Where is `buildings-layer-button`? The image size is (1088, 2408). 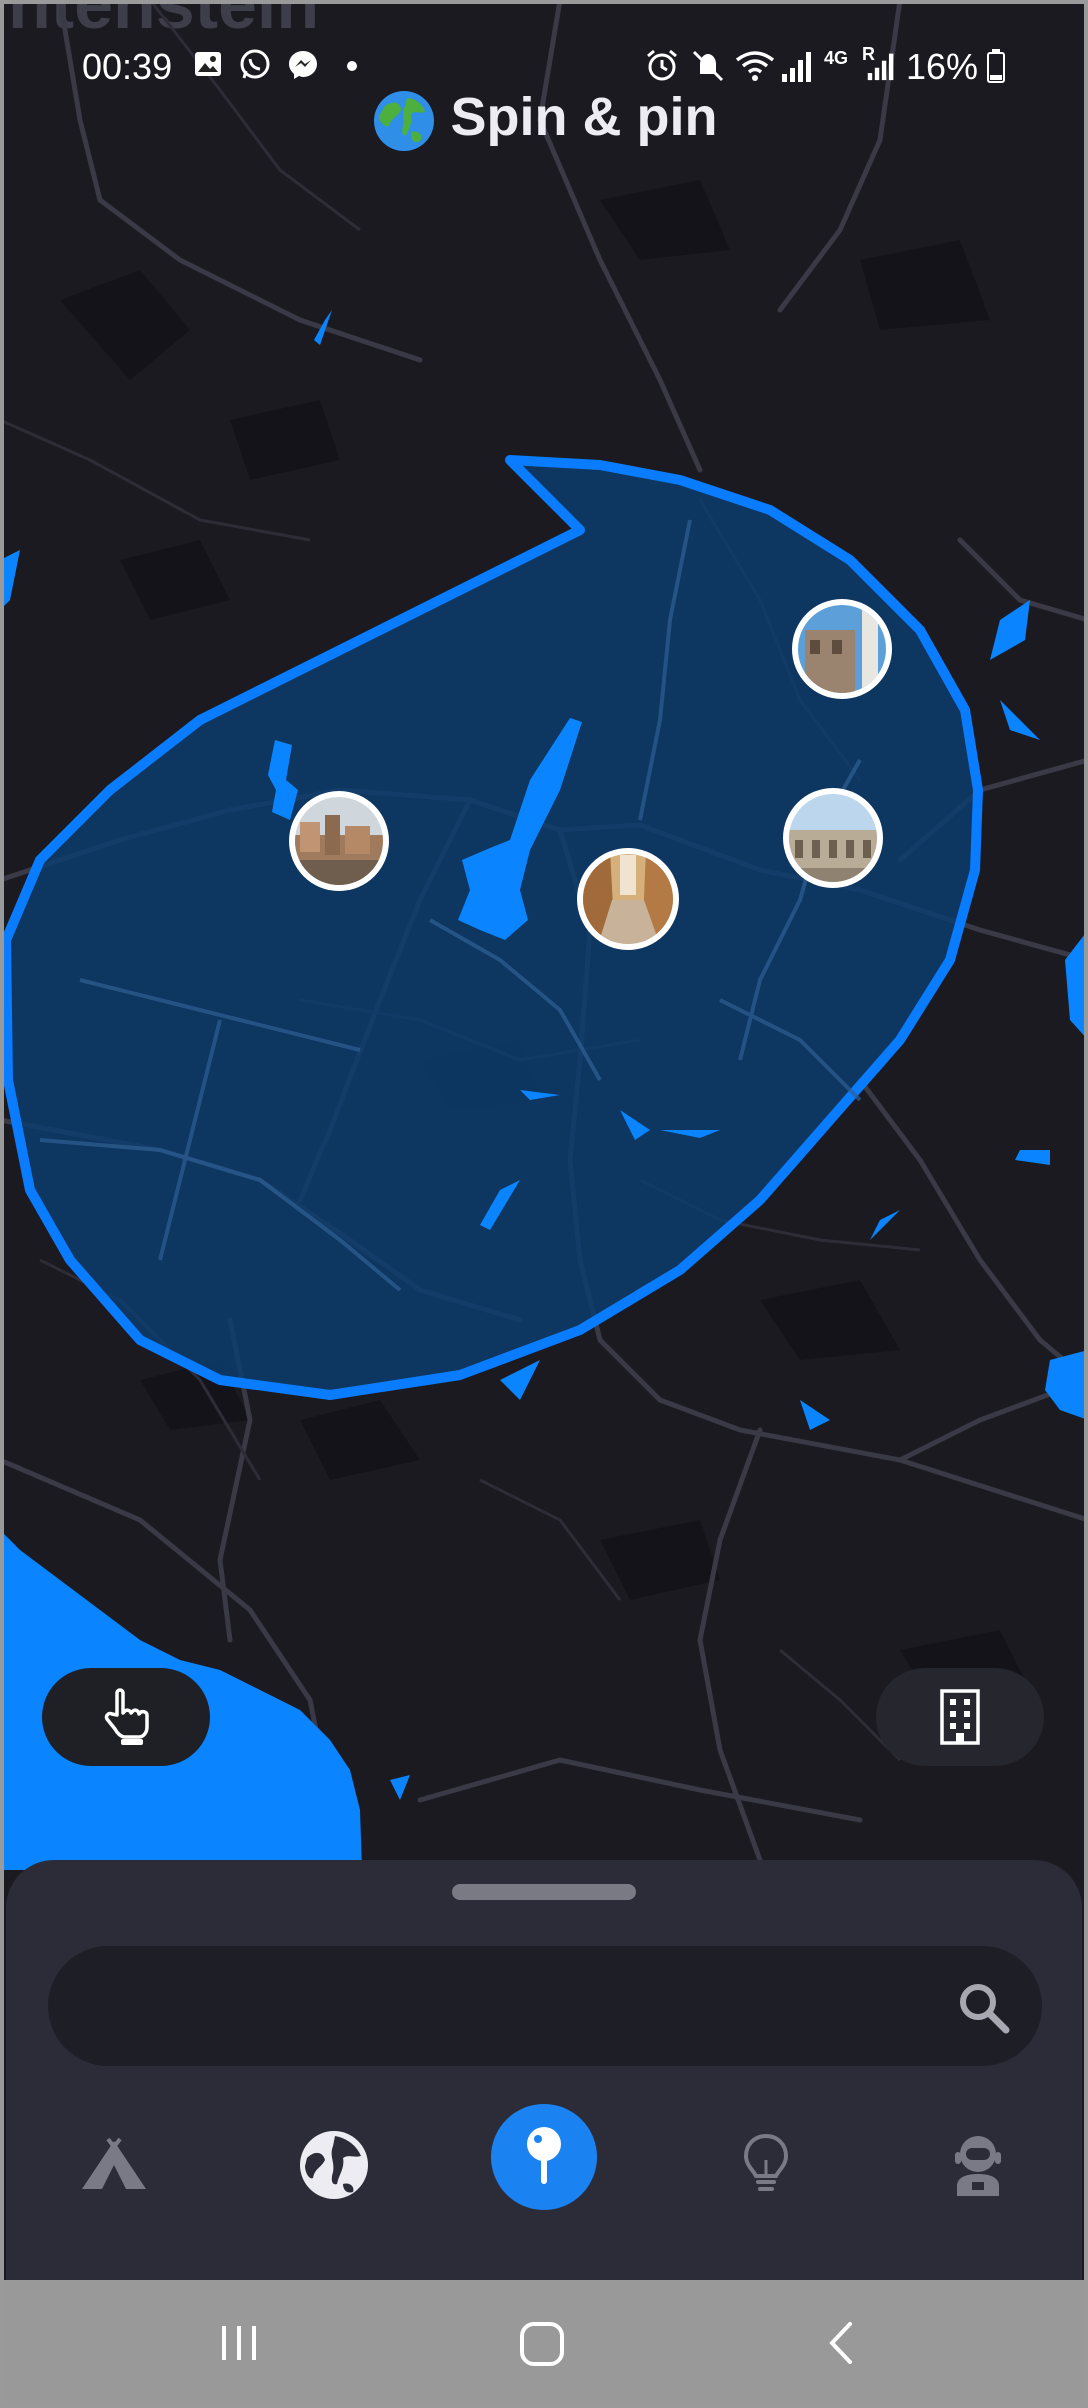 buildings-layer-button is located at coordinates (960, 1717).